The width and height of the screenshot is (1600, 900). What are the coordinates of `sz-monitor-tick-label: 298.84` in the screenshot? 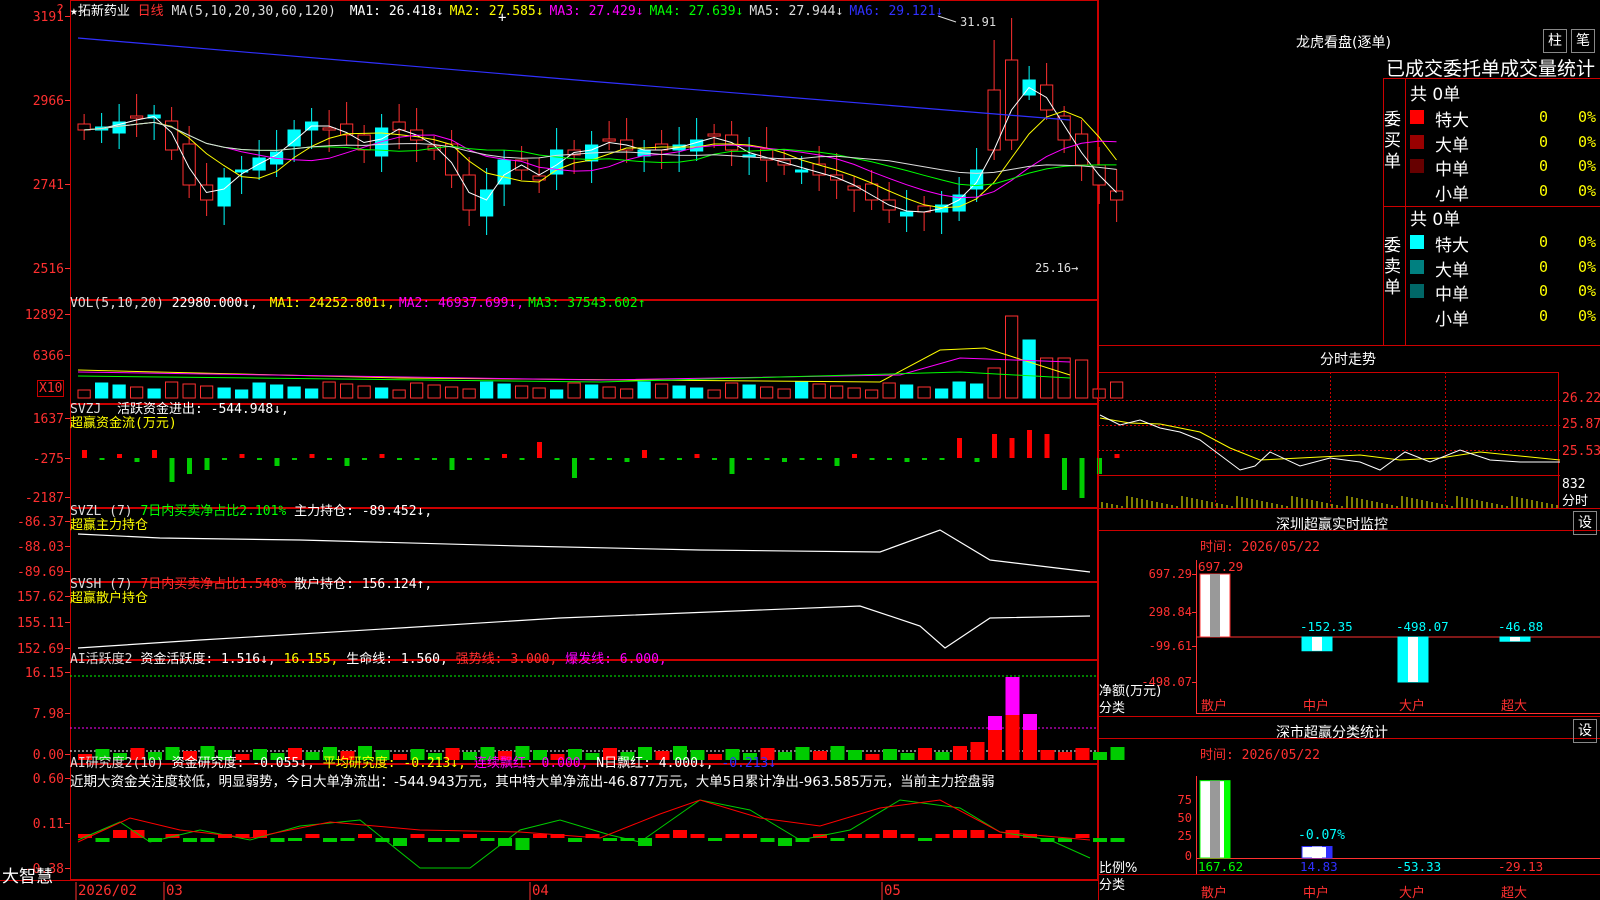 It's located at (1170, 612).